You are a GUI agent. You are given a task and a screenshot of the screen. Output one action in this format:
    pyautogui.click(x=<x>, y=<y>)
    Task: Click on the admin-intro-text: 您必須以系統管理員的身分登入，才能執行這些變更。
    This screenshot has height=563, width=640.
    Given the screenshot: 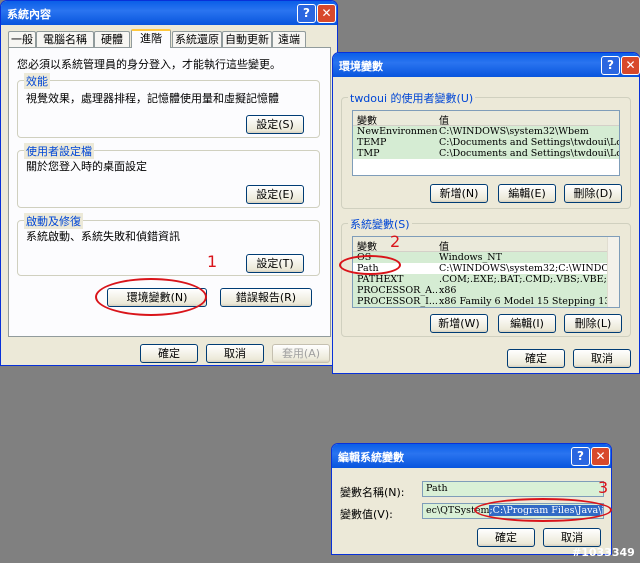 What is the action you would take?
    pyautogui.click(x=149, y=64)
    